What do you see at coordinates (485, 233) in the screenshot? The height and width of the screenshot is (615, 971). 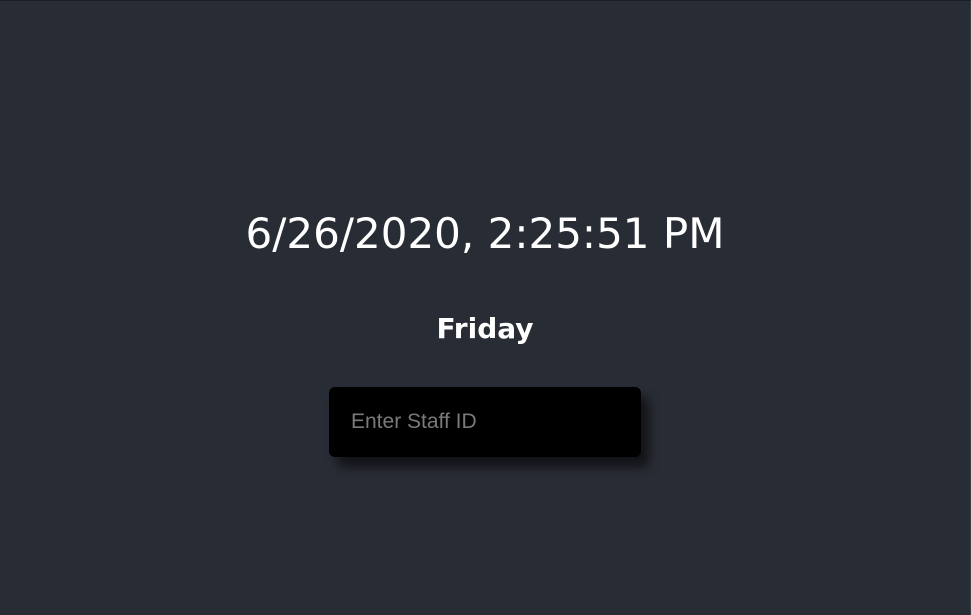 I see `current-datetime: 6/26/2020, 2:25:51 PM` at bounding box center [485, 233].